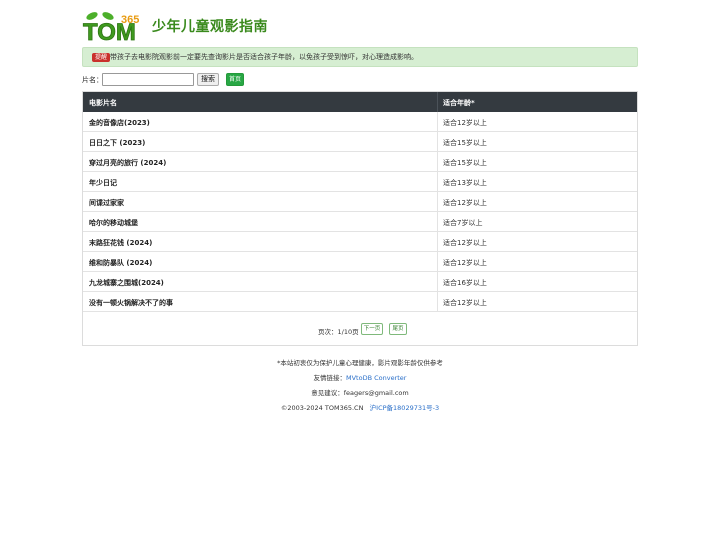  What do you see at coordinates (210, 27) in the screenshot?
I see `site-title: 少年儿童观影指南` at bounding box center [210, 27].